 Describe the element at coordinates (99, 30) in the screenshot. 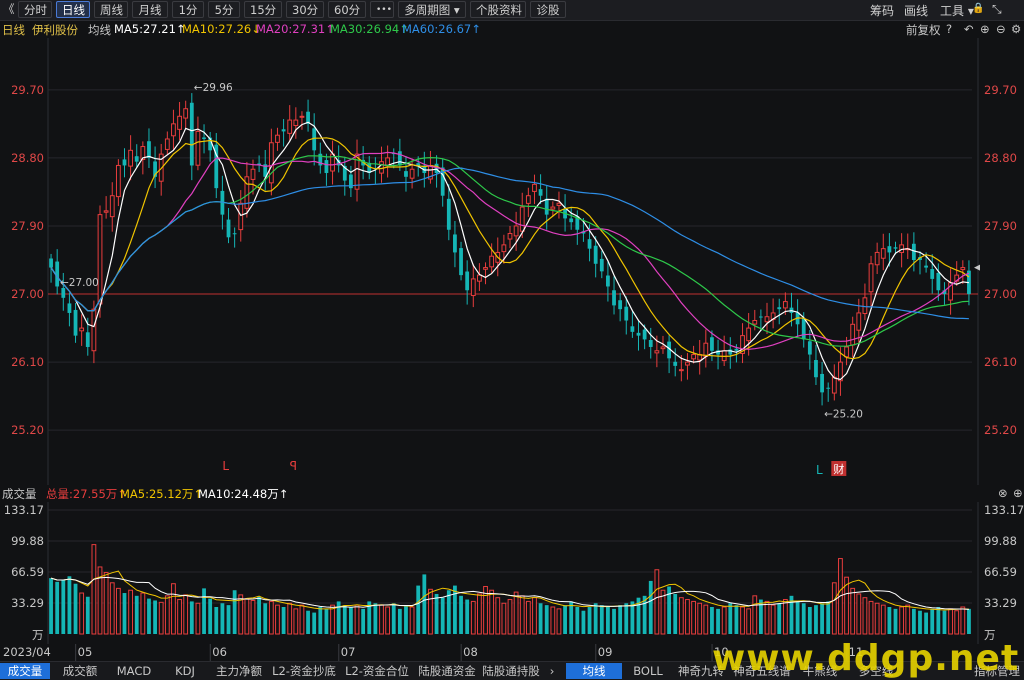

I see `indicator-label: 均线` at that location.